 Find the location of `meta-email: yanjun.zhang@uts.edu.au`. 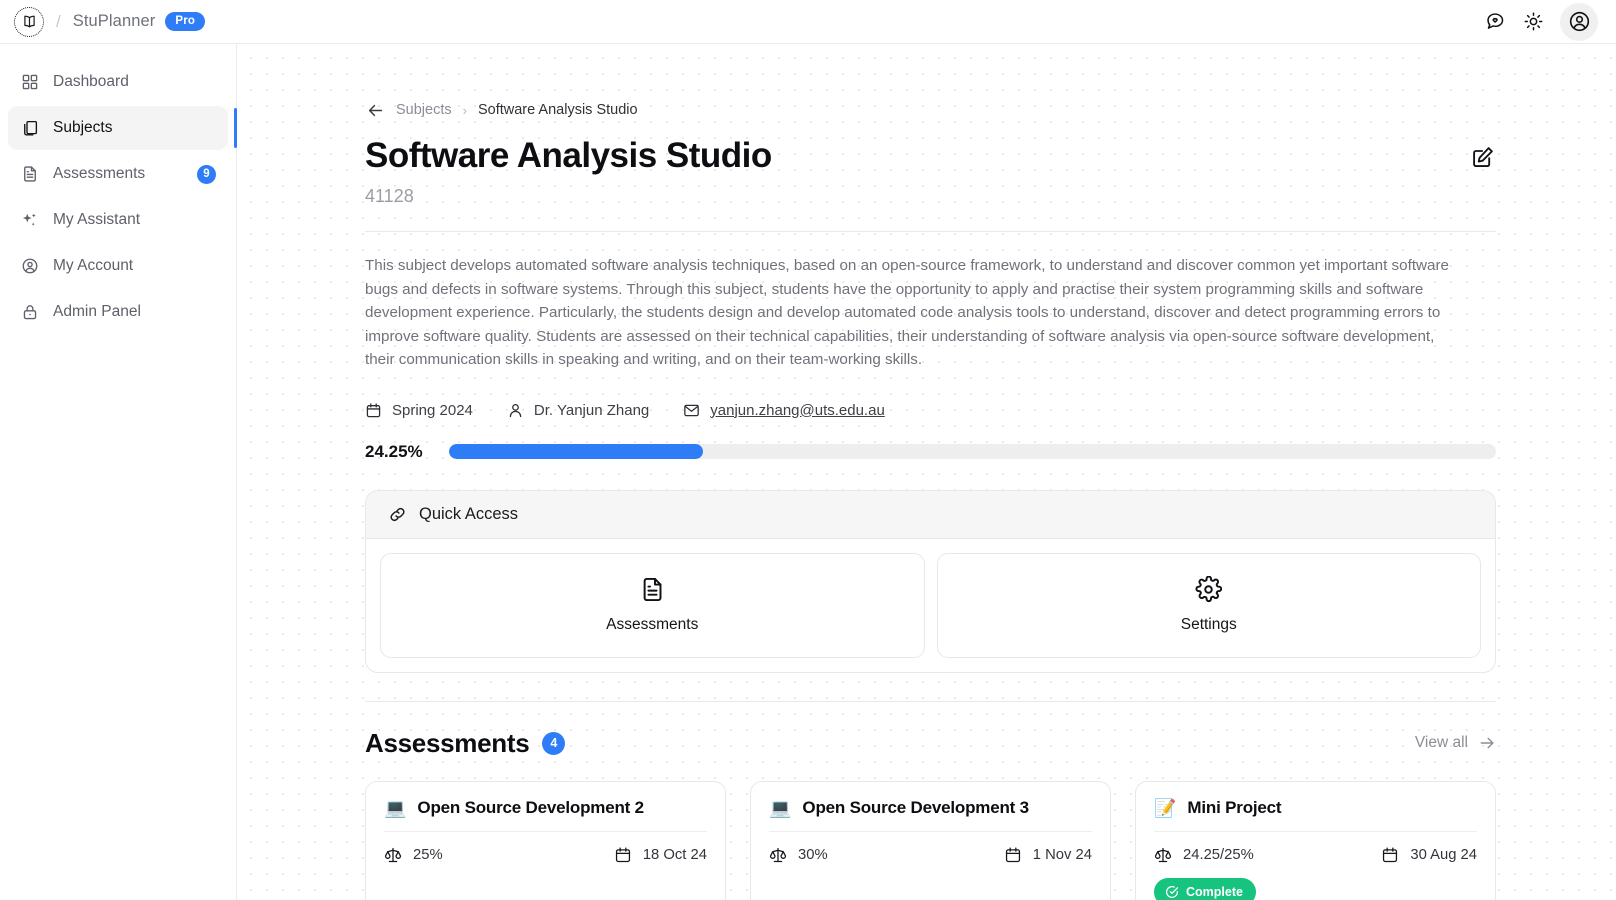

meta-email: yanjun.zhang@uts.edu.au is located at coordinates (784, 410).